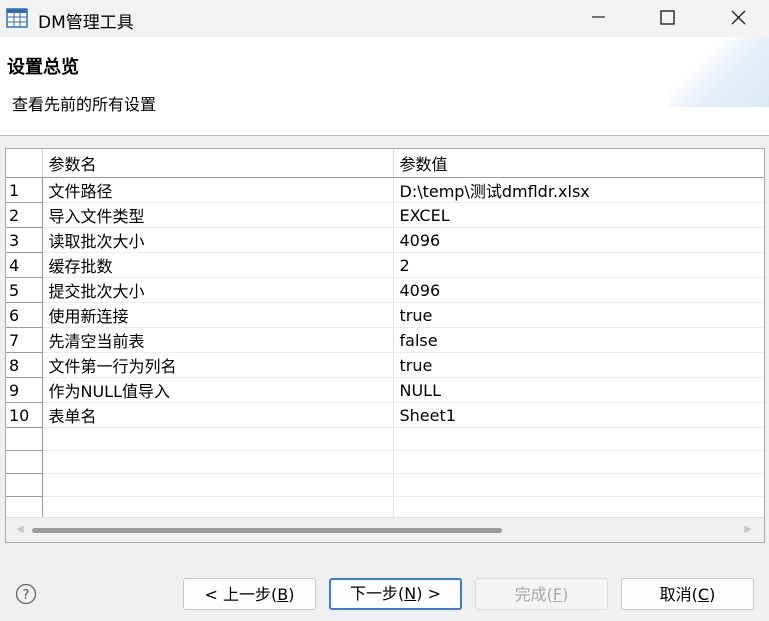 The image size is (769, 621). What do you see at coordinates (719, 72) in the screenshot?
I see `header-decoration` at bounding box center [719, 72].